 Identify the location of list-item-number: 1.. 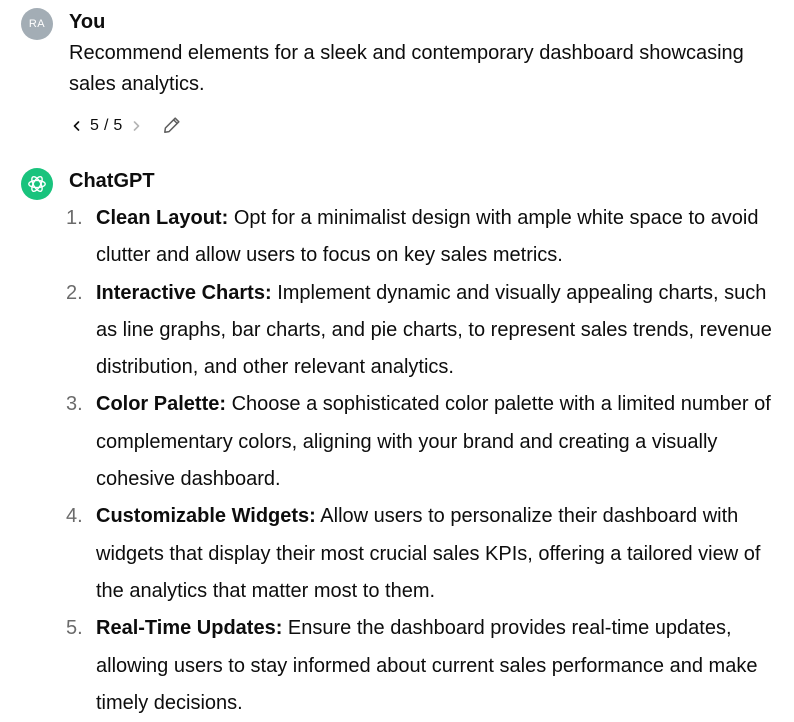
(74, 218).